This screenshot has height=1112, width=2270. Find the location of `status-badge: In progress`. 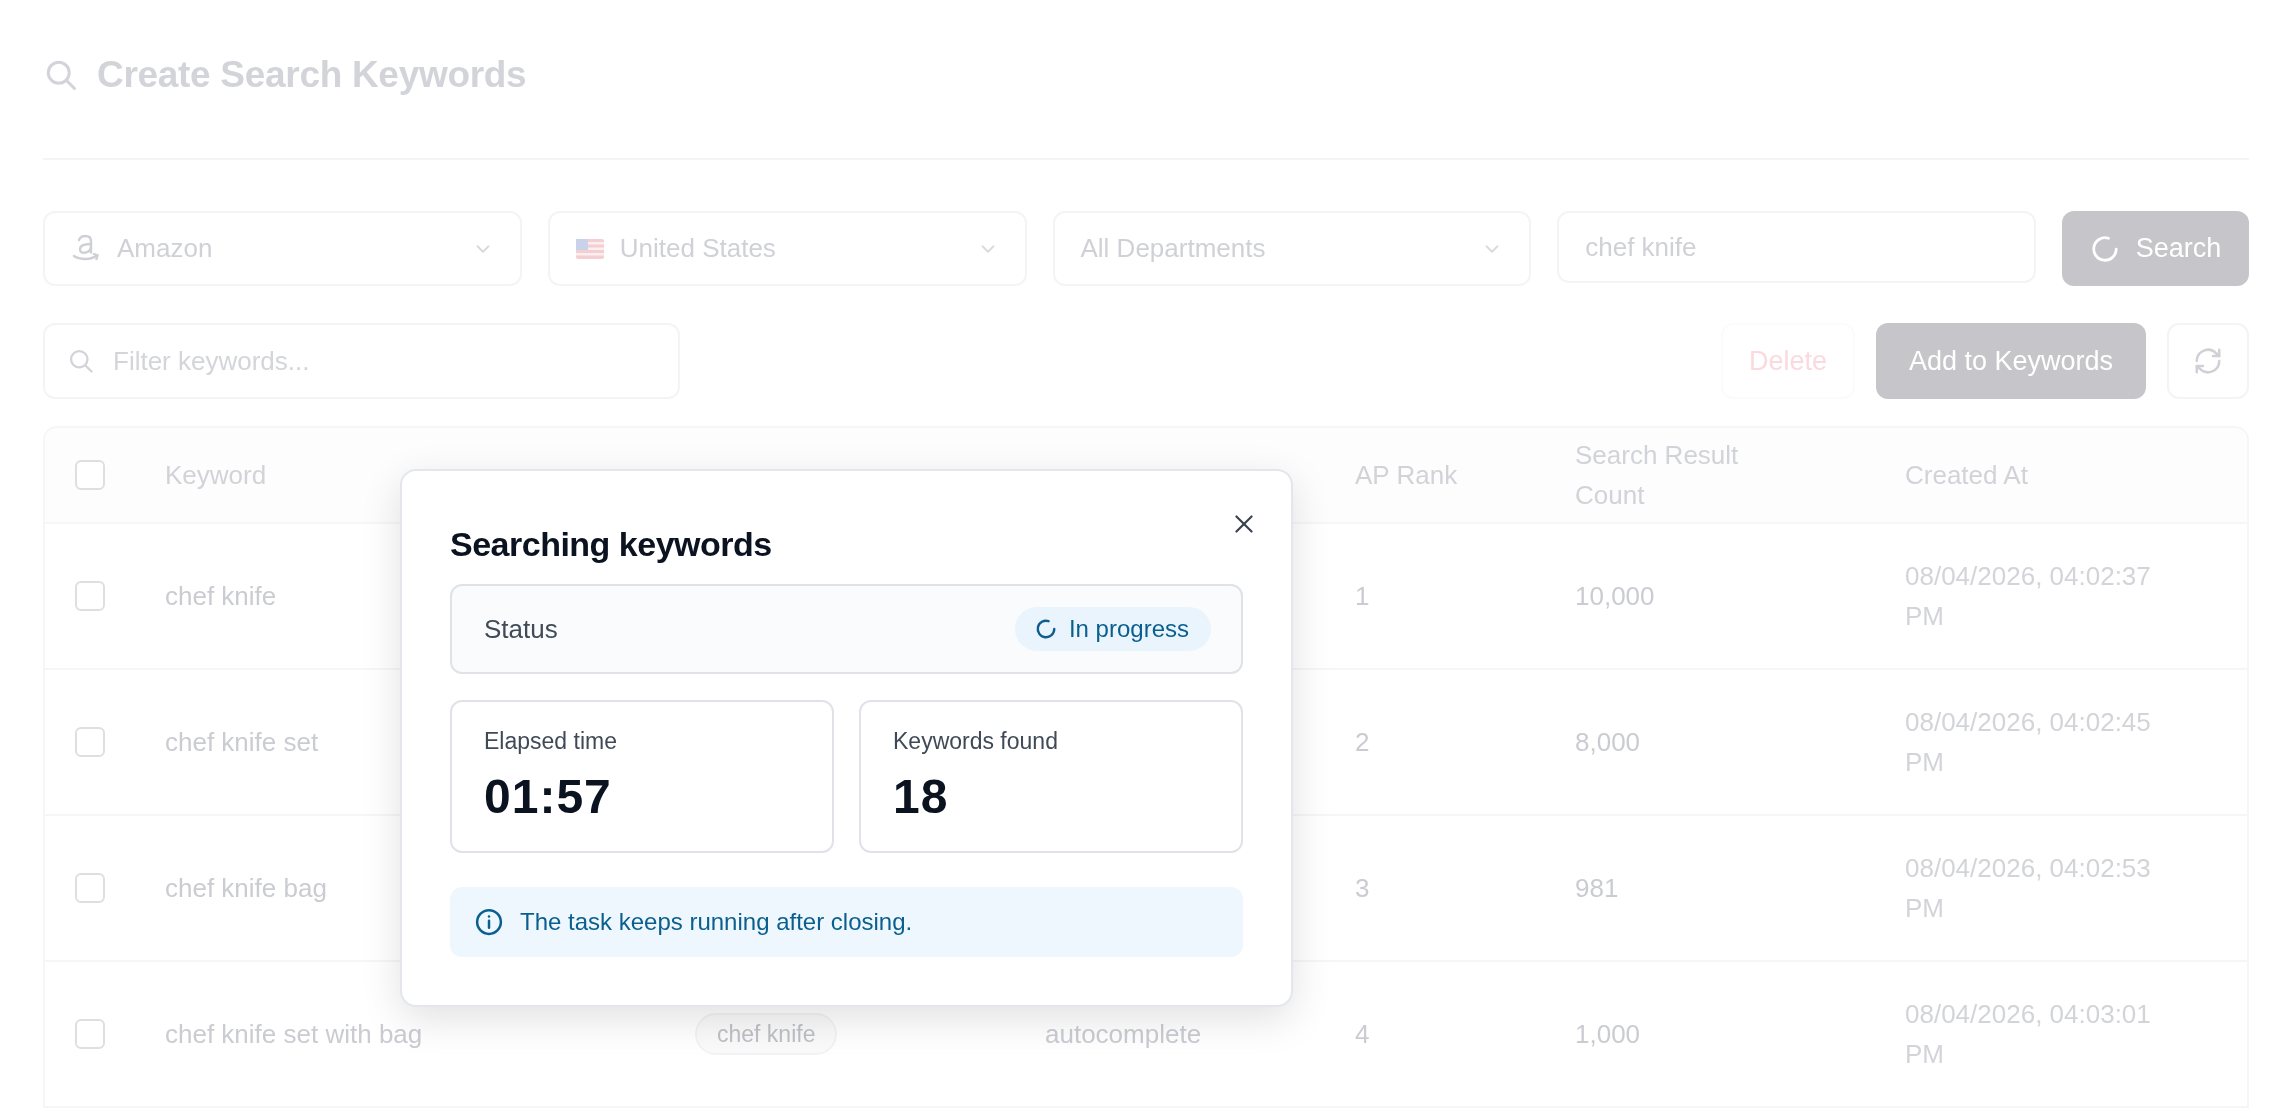

status-badge: In progress is located at coordinates (1112, 629).